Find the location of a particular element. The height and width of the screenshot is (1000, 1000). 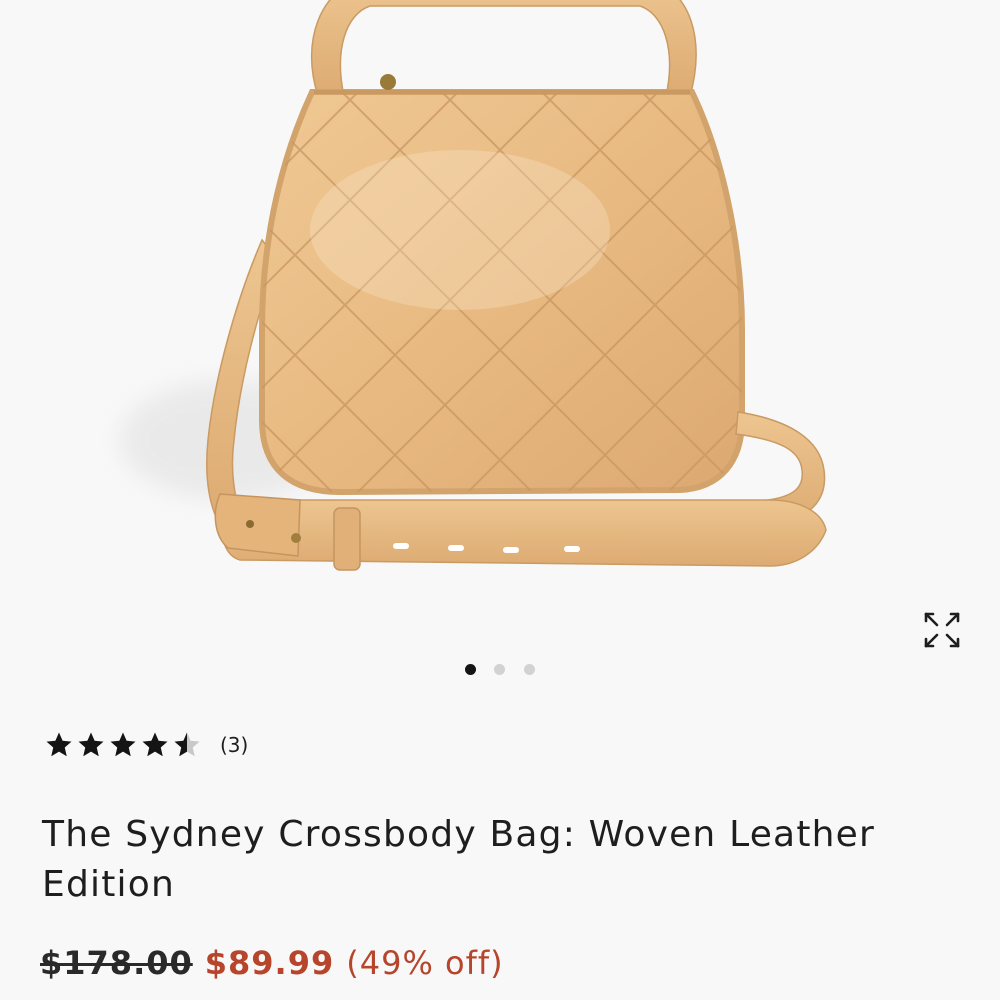

review-count: (3) is located at coordinates (234, 745).